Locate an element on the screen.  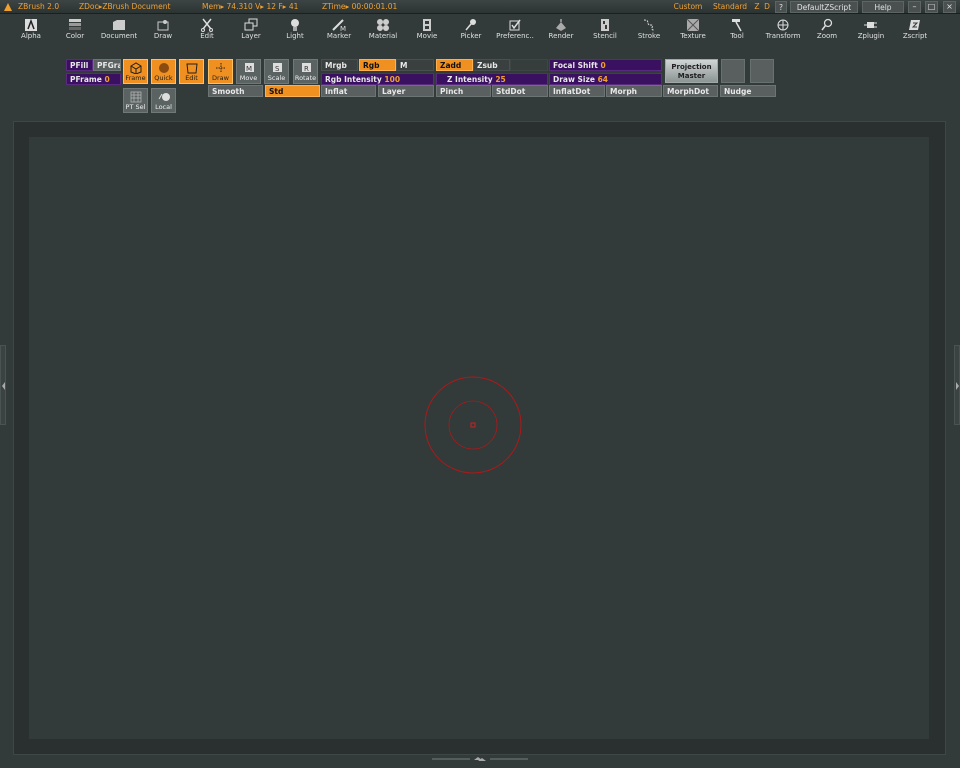
projection-master-button: Projection Master is located at coordinates (691, 71).